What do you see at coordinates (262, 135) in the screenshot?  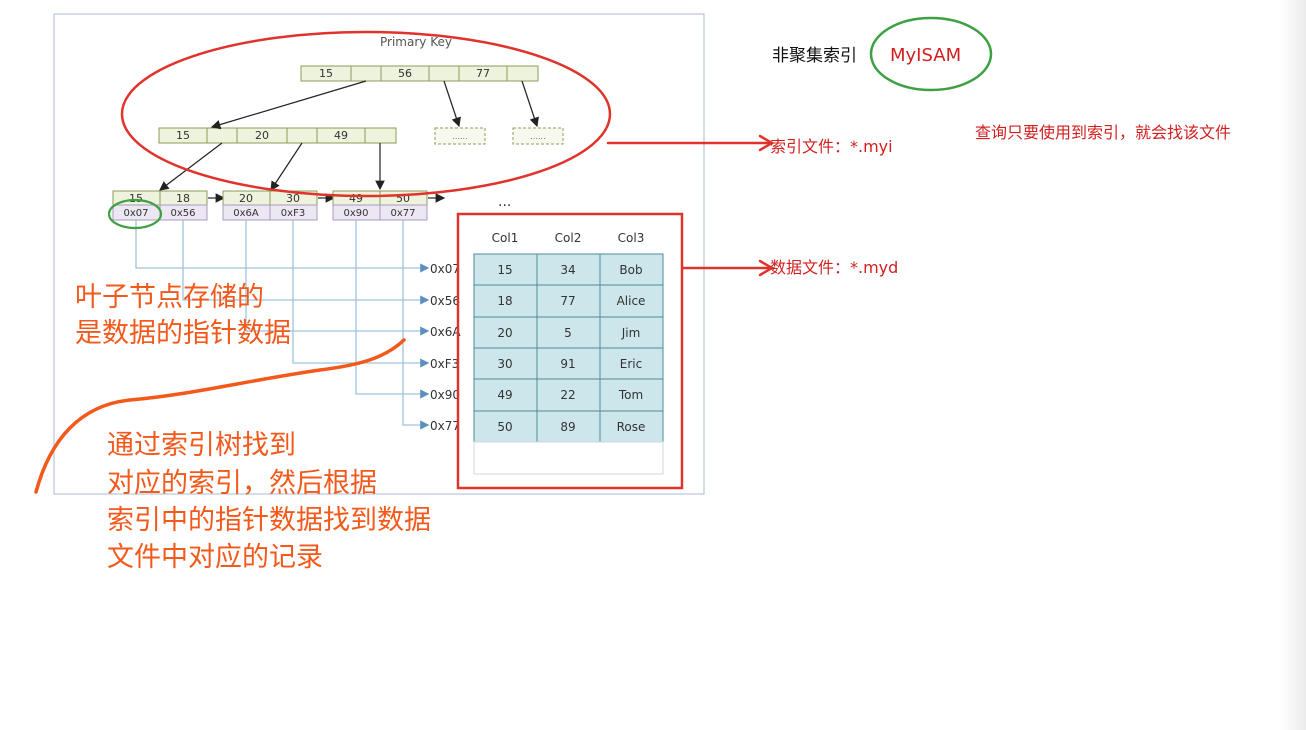 I see `mid-key: 20` at bounding box center [262, 135].